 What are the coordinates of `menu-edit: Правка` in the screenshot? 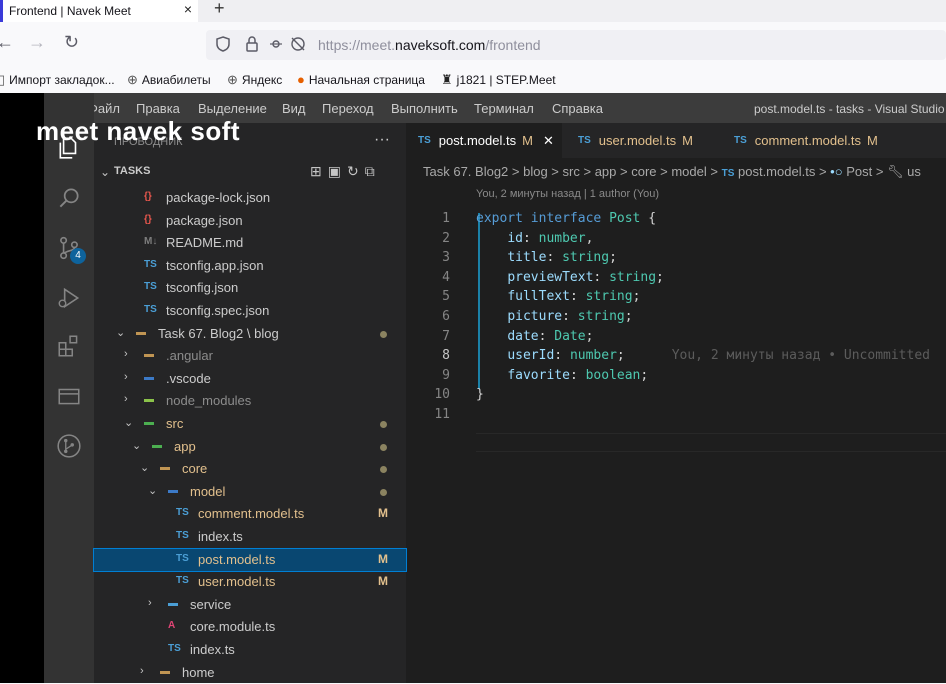 It's located at (158, 108).